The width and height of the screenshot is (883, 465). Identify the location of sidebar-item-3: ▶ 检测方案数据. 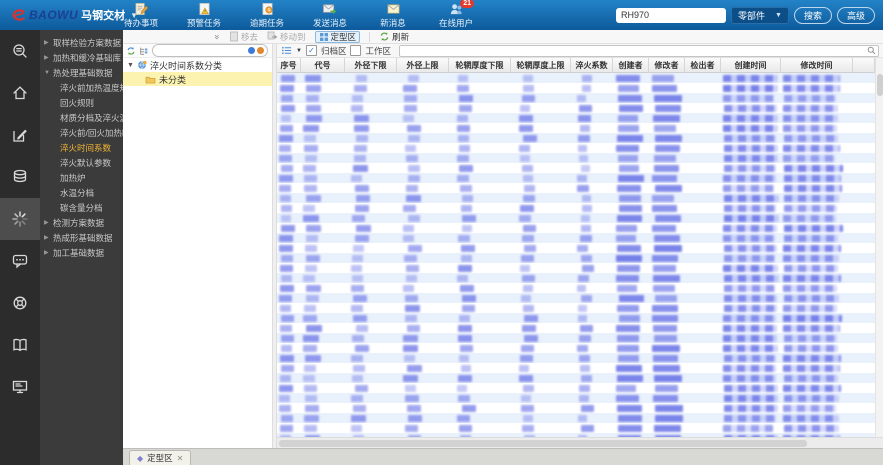
(81, 223).